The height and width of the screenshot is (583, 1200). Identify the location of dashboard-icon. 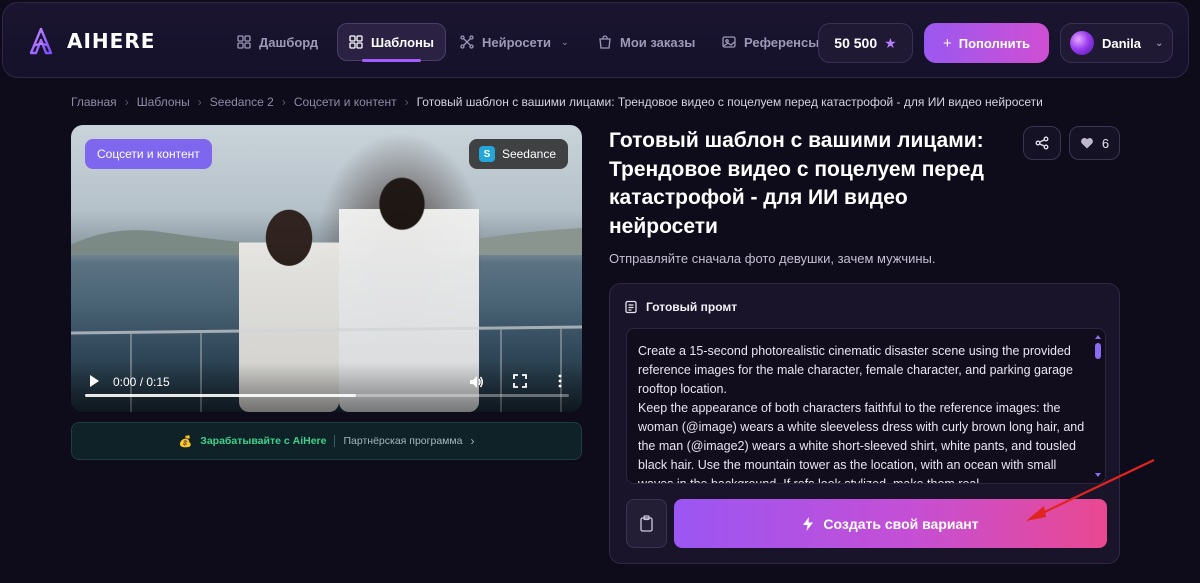
(244, 42).